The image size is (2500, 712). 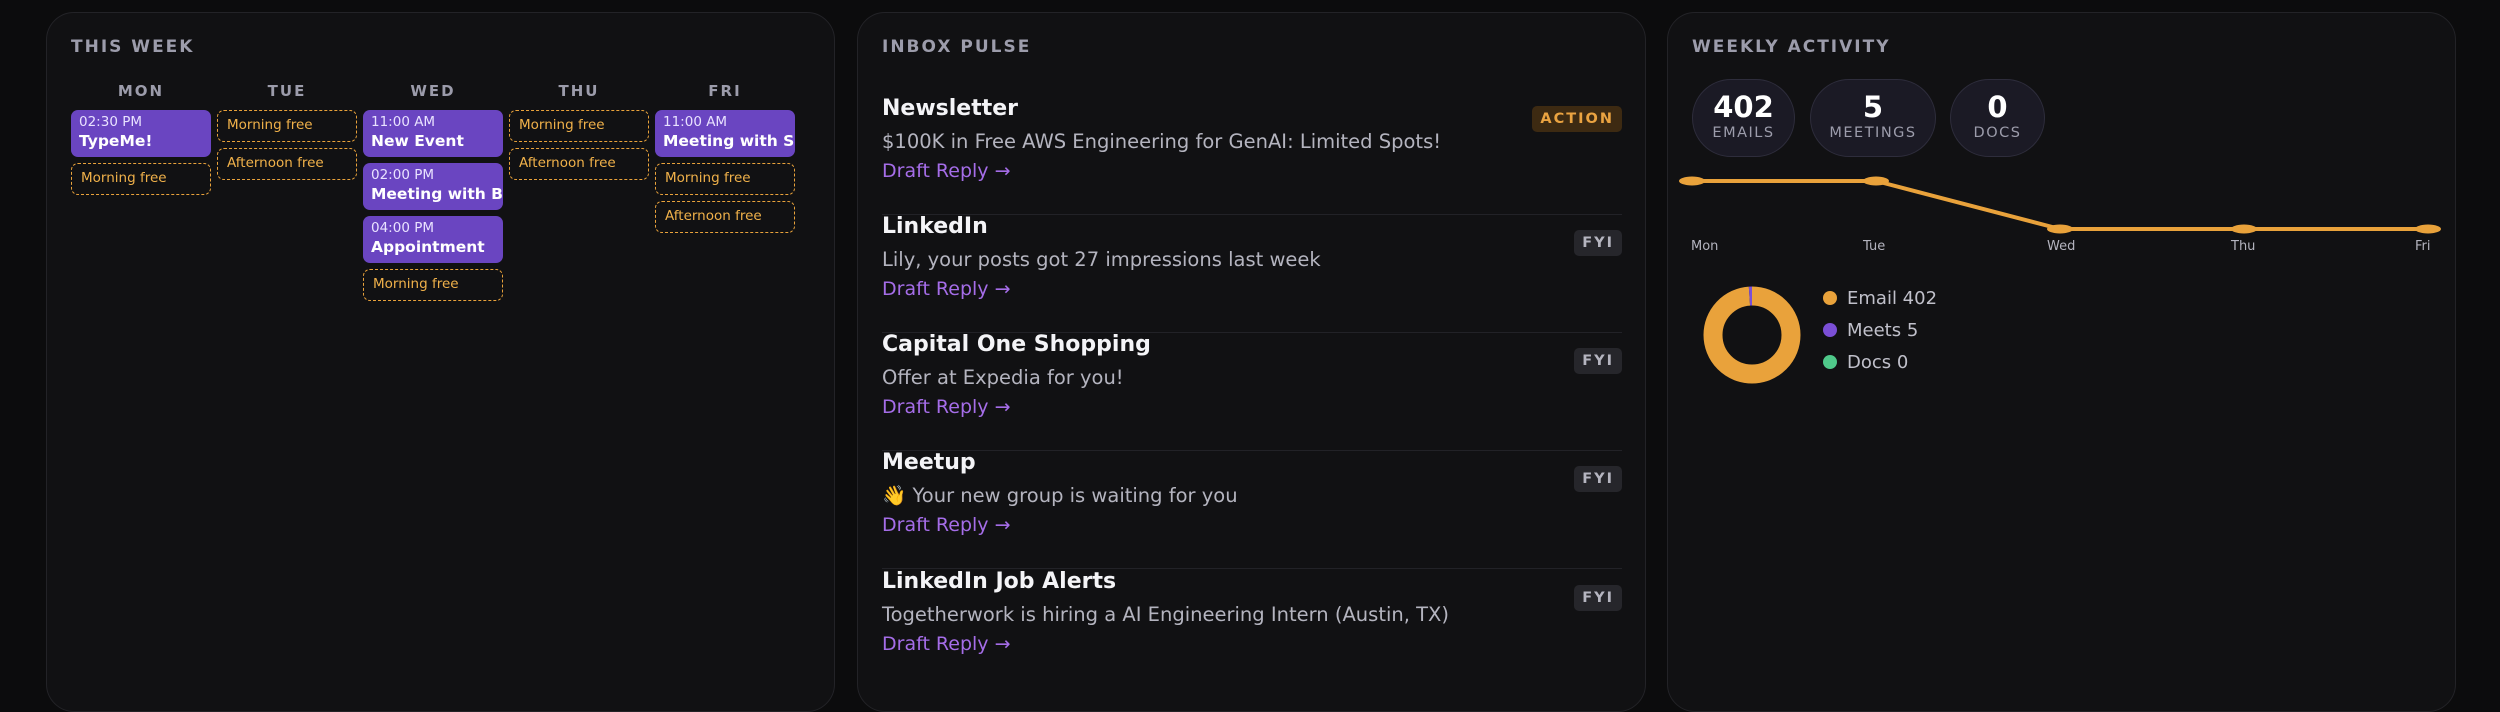 What do you see at coordinates (935, 226) in the screenshot?
I see `email-sender: LinkedIn` at bounding box center [935, 226].